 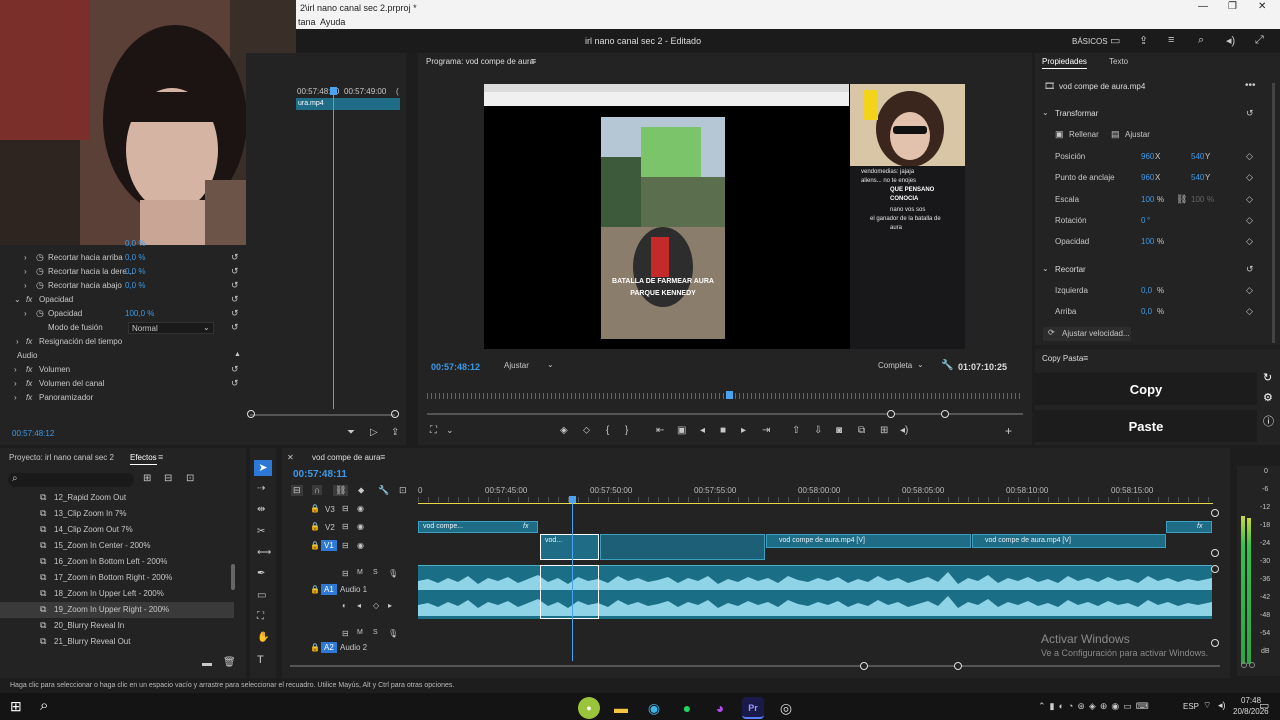 I want to click on blend-mode-select: Normal ⌄, so click(x=171, y=328).